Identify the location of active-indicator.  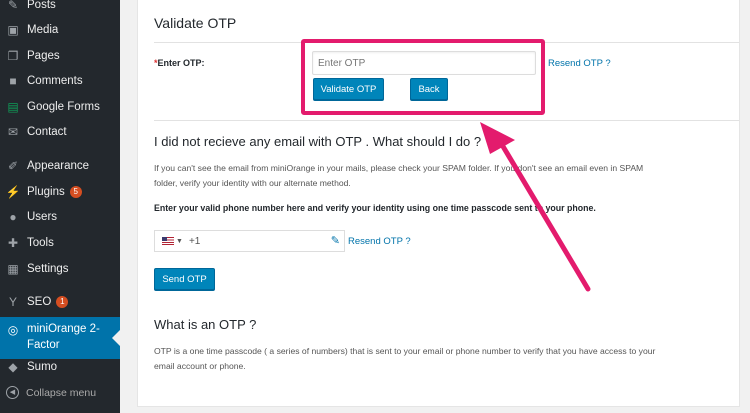
(116, 338).